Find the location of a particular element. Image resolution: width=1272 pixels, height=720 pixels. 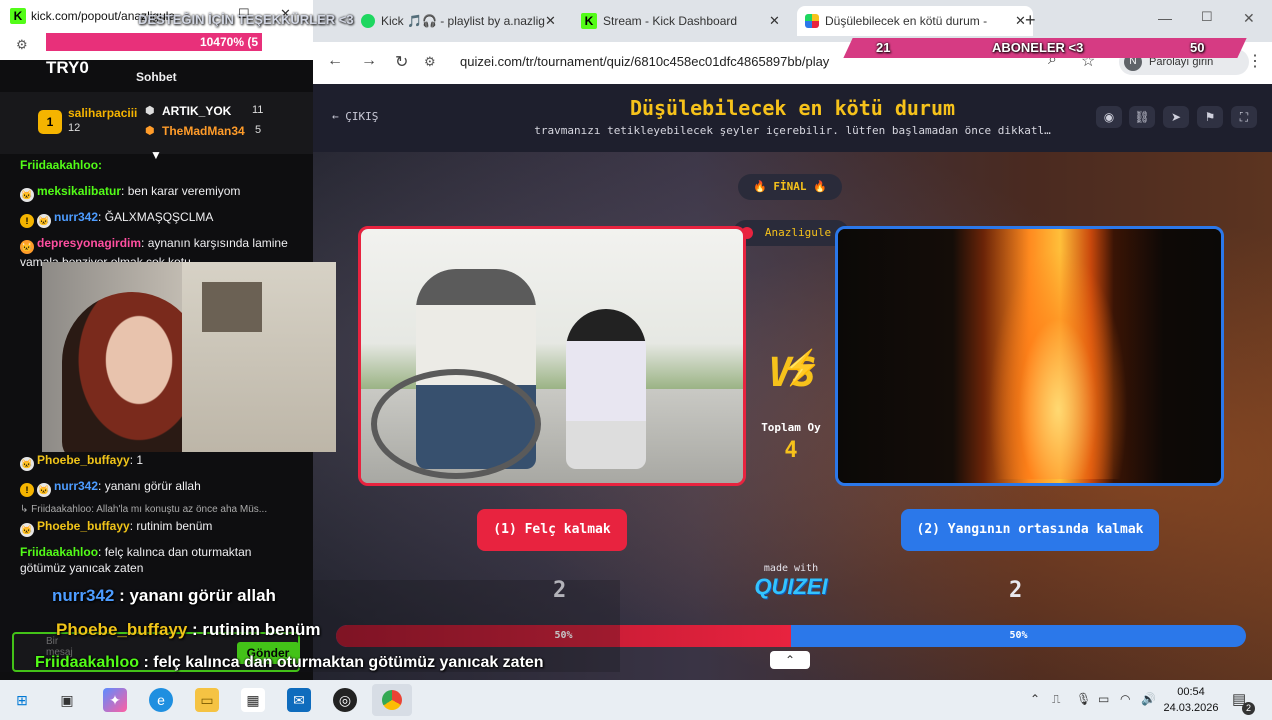

spotify-icon is located at coordinates (368, 21).